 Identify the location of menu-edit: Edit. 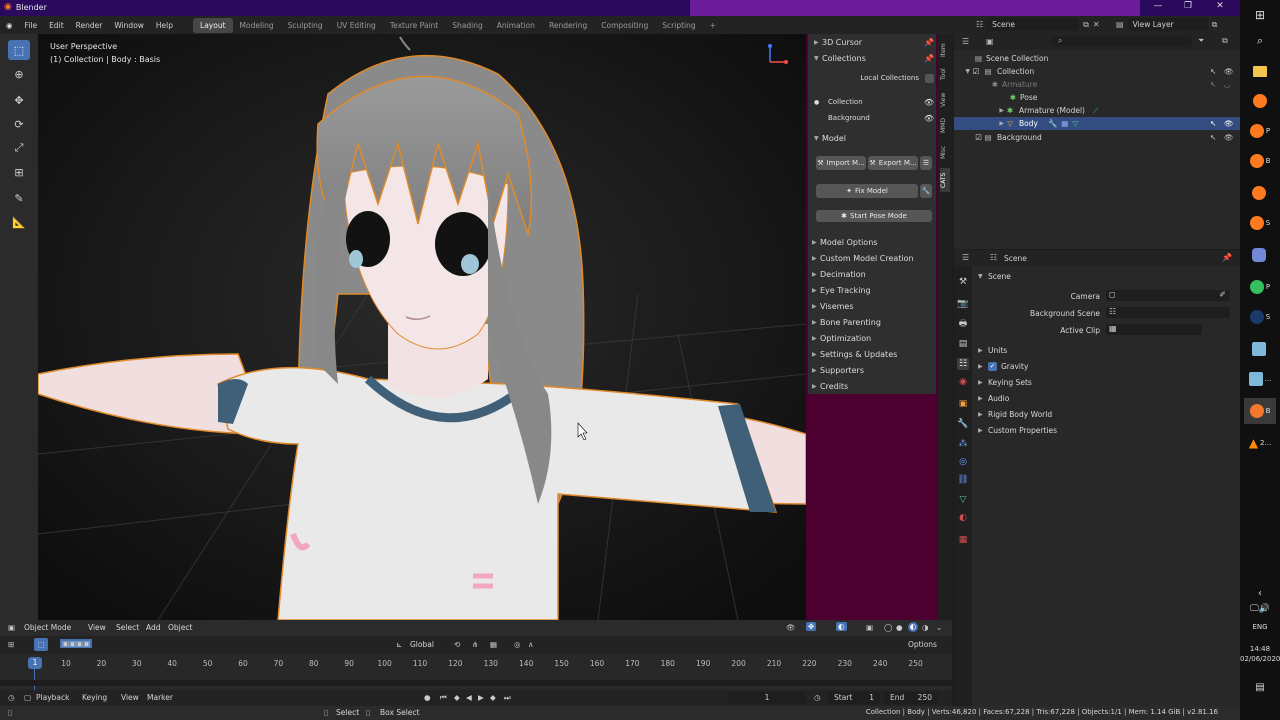
(56, 25).